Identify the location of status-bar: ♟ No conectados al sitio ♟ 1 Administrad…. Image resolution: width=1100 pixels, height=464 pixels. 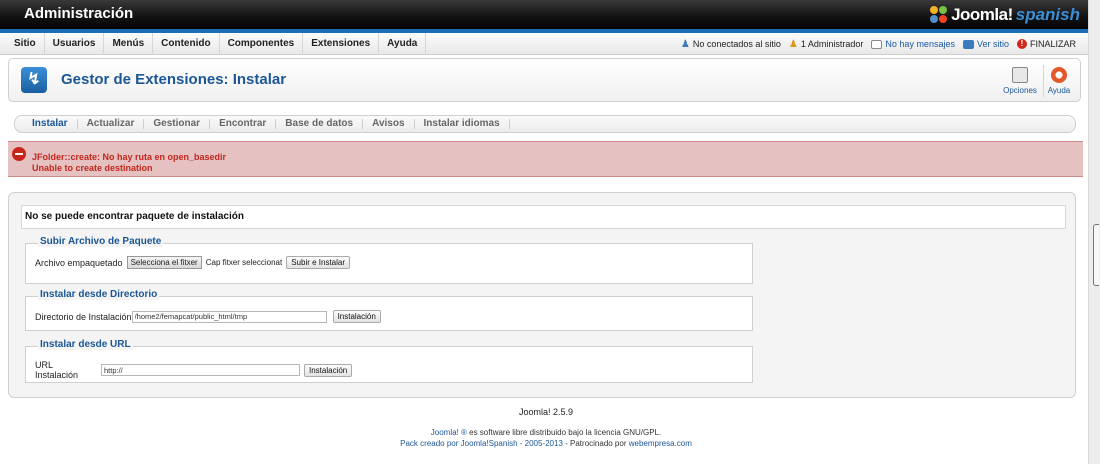
(878, 44).